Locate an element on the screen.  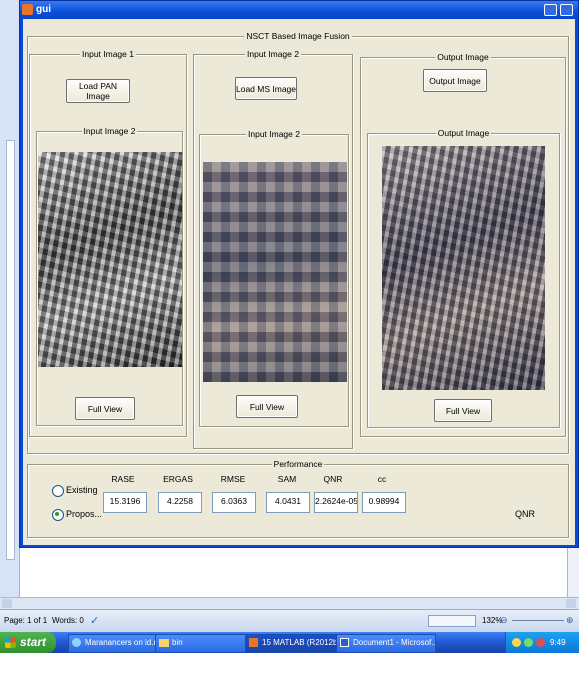
matlab-taskbar-icon is located at coordinates (253, 642).